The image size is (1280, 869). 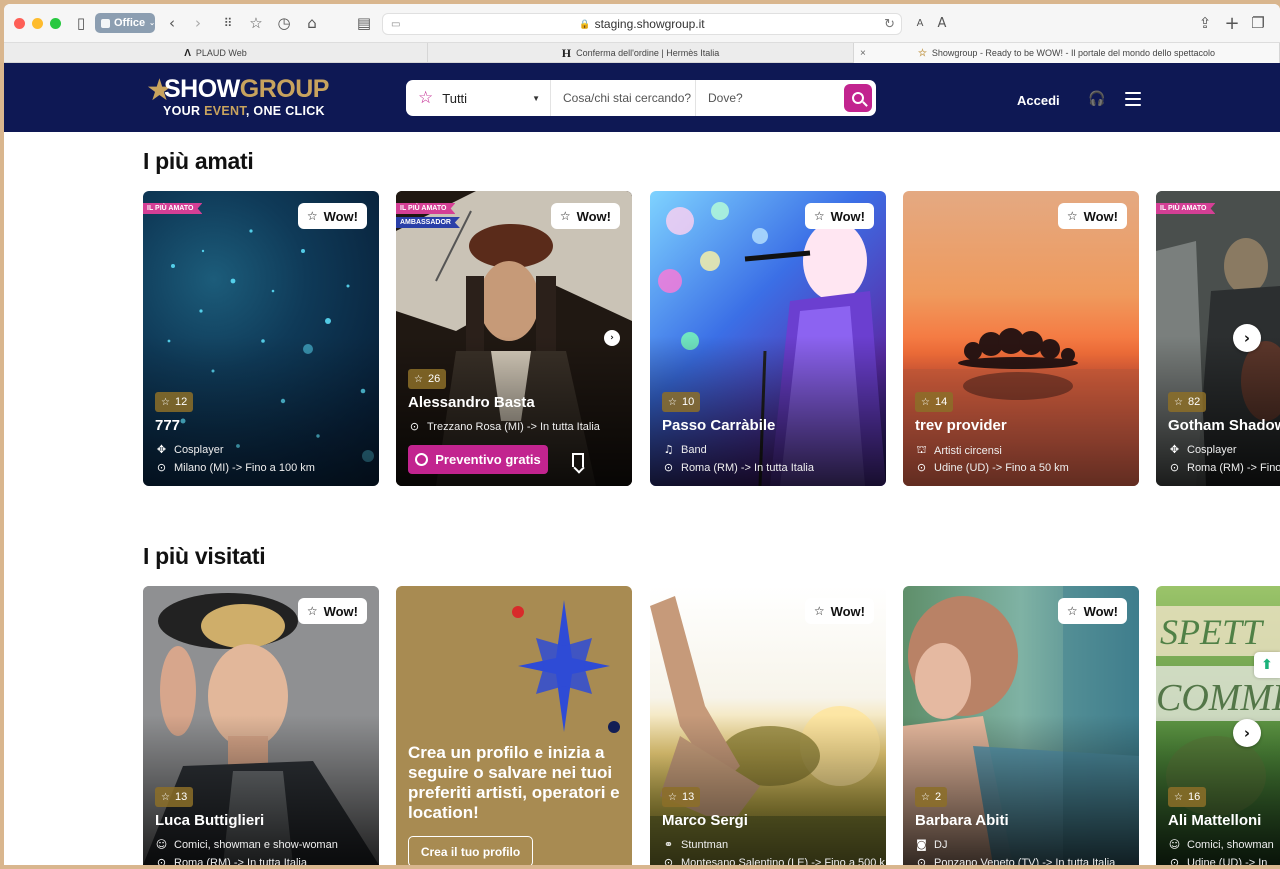 What do you see at coordinates (921, 449) in the screenshot?
I see `circus-icon: ⛫` at bounding box center [921, 449].